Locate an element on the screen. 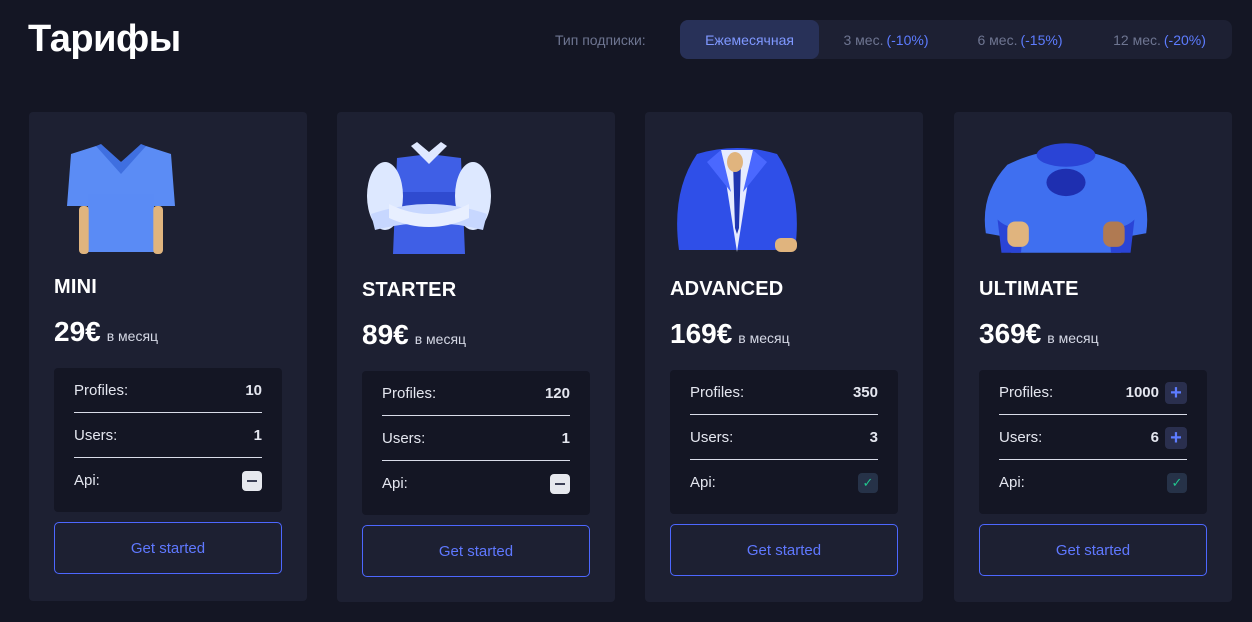 The height and width of the screenshot is (622, 1252). plan-price: 369€ в месяц is located at coordinates (1039, 334).